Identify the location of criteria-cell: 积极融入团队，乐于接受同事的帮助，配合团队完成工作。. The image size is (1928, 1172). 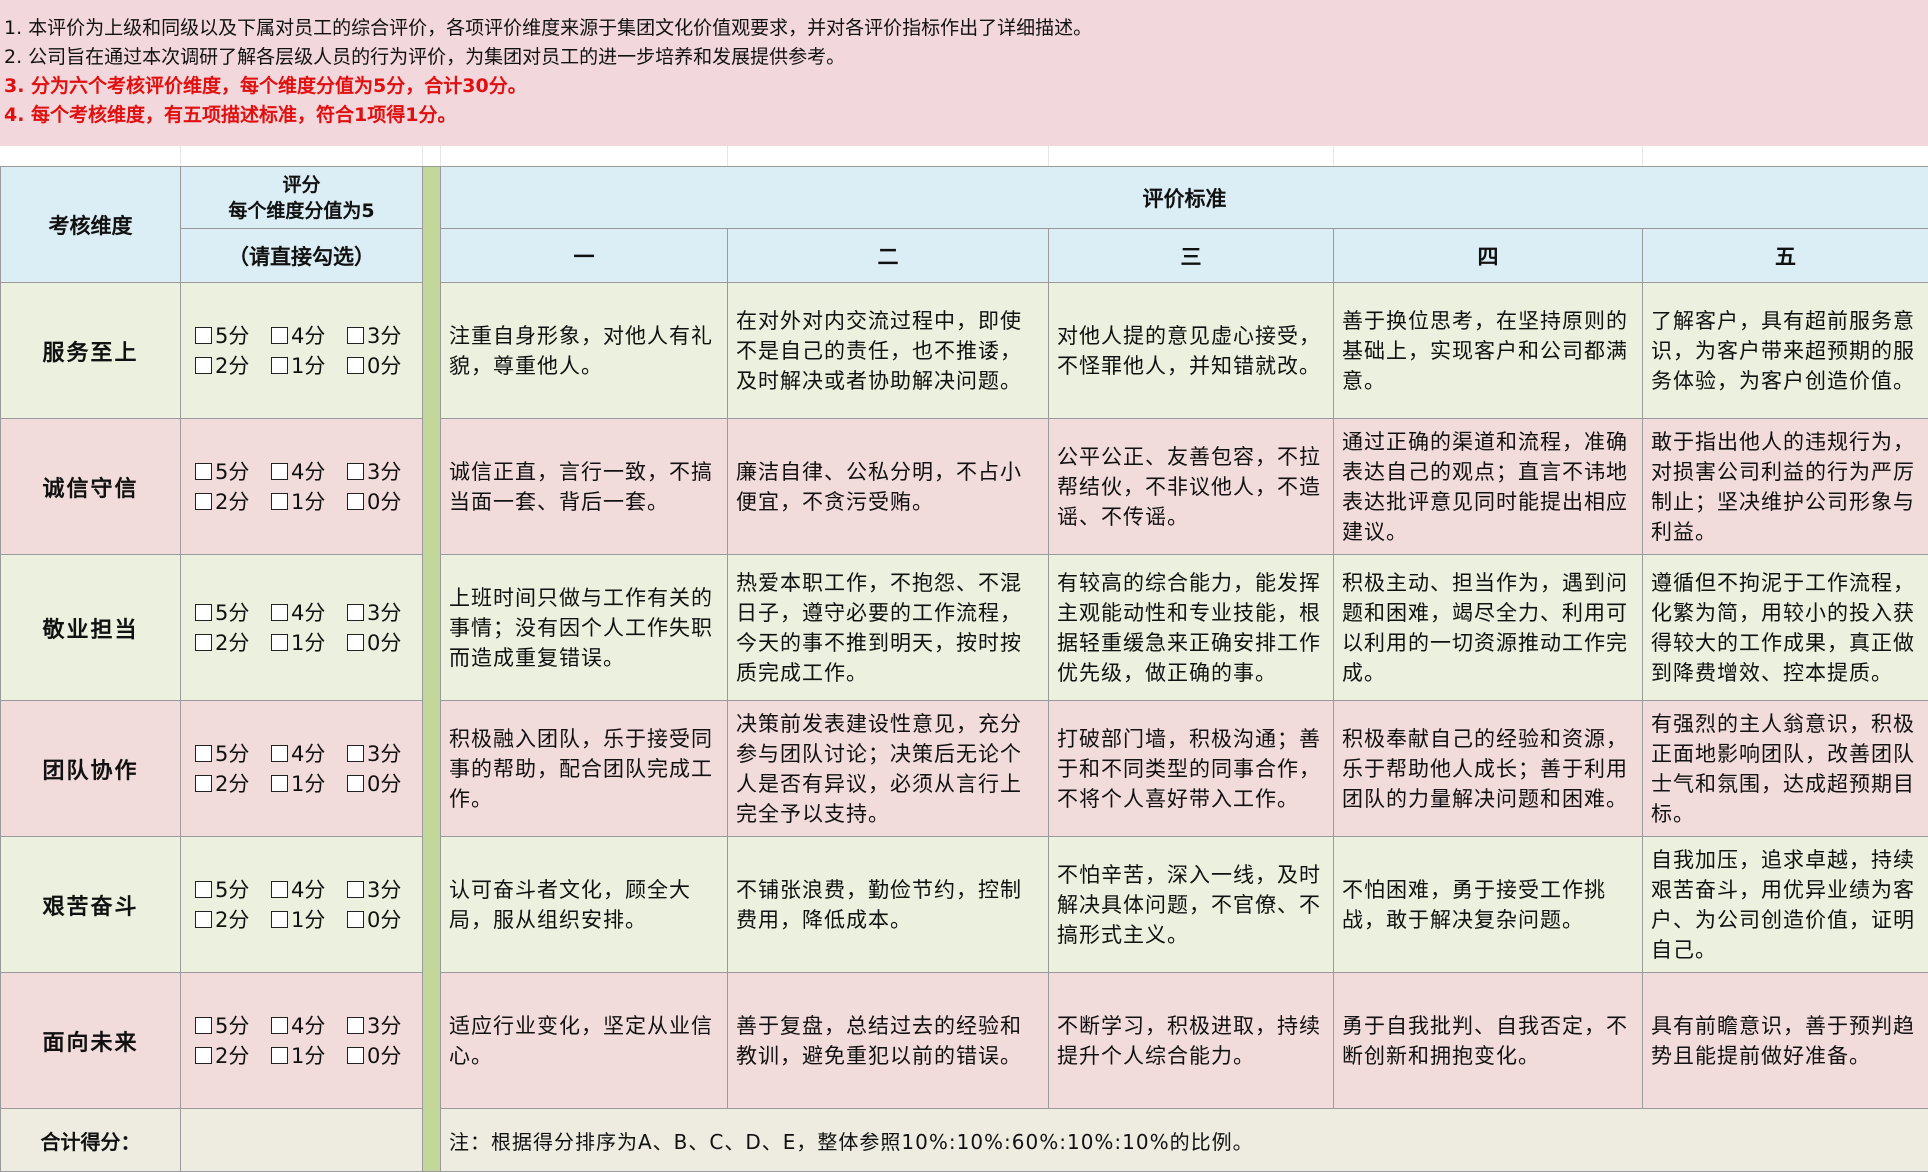
(584, 769).